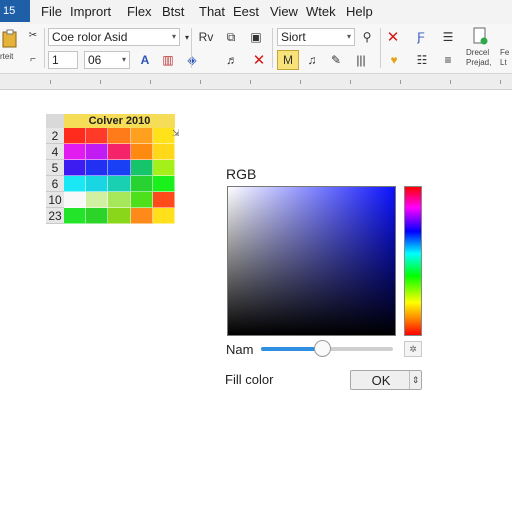  Describe the element at coordinates (421, 37) in the screenshot. I see `italic-icon: Ƒ` at that location.